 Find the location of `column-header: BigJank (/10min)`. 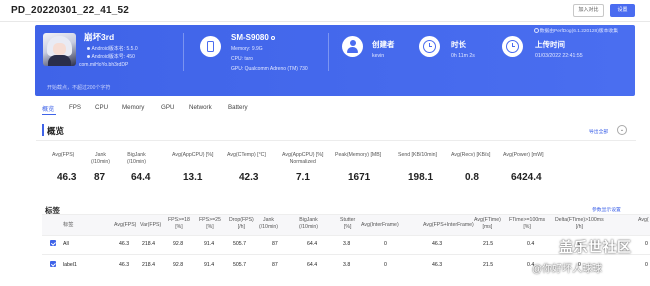

column-header: BigJank (/10min) is located at coordinates (309, 223).